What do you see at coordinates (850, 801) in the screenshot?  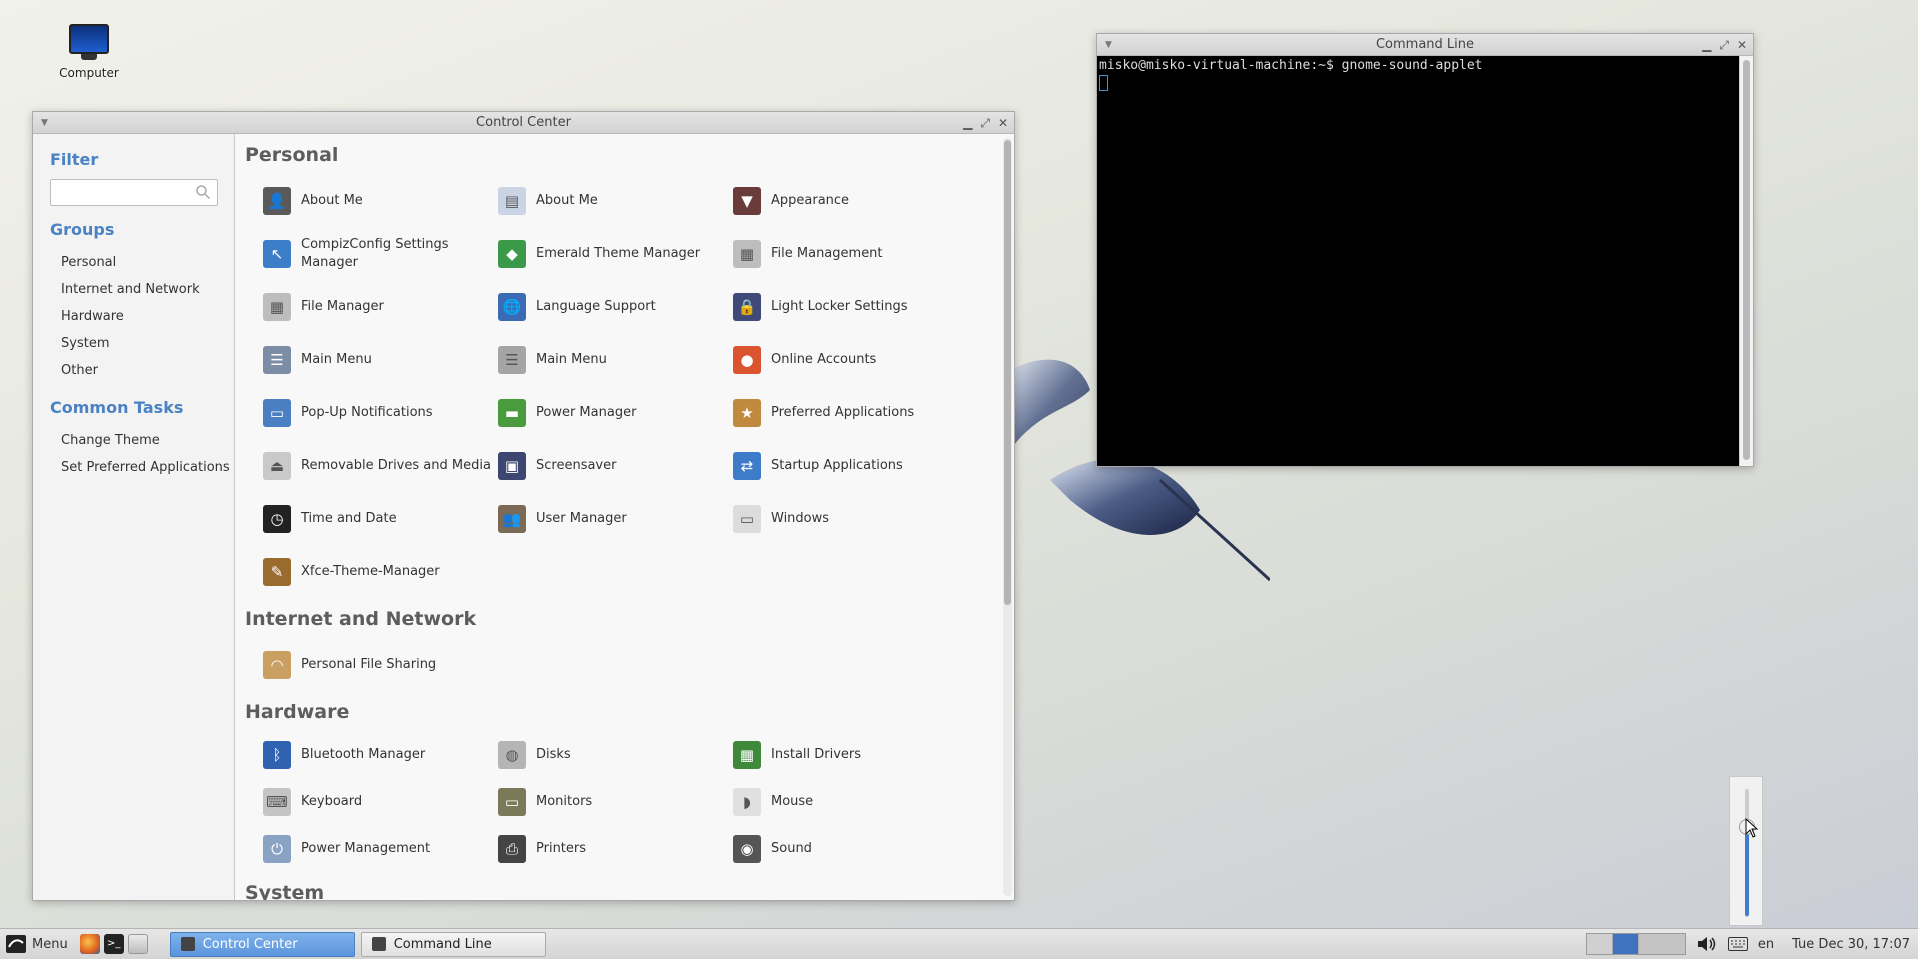 I see `settings-item-mouse: ◗ Mouse` at bounding box center [850, 801].